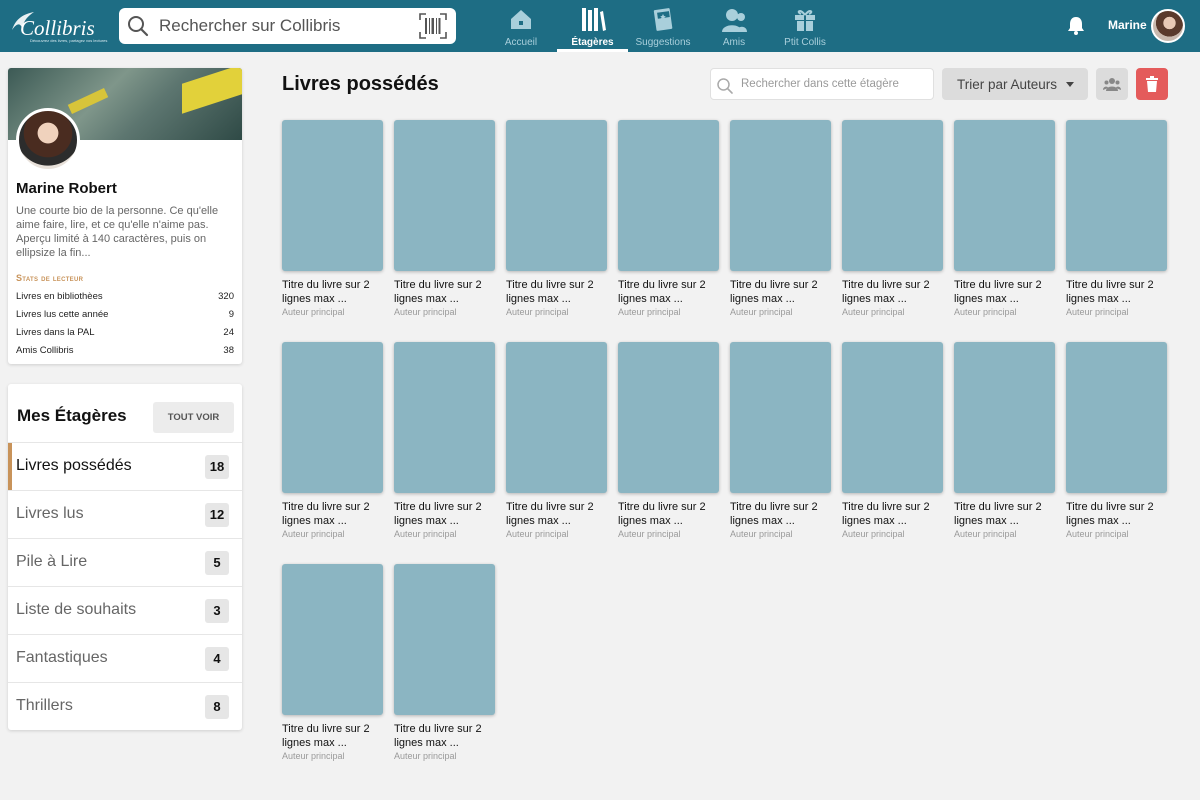 This screenshot has width=1200, height=800. I want to click on shelf-search-input, so click(835, 84).